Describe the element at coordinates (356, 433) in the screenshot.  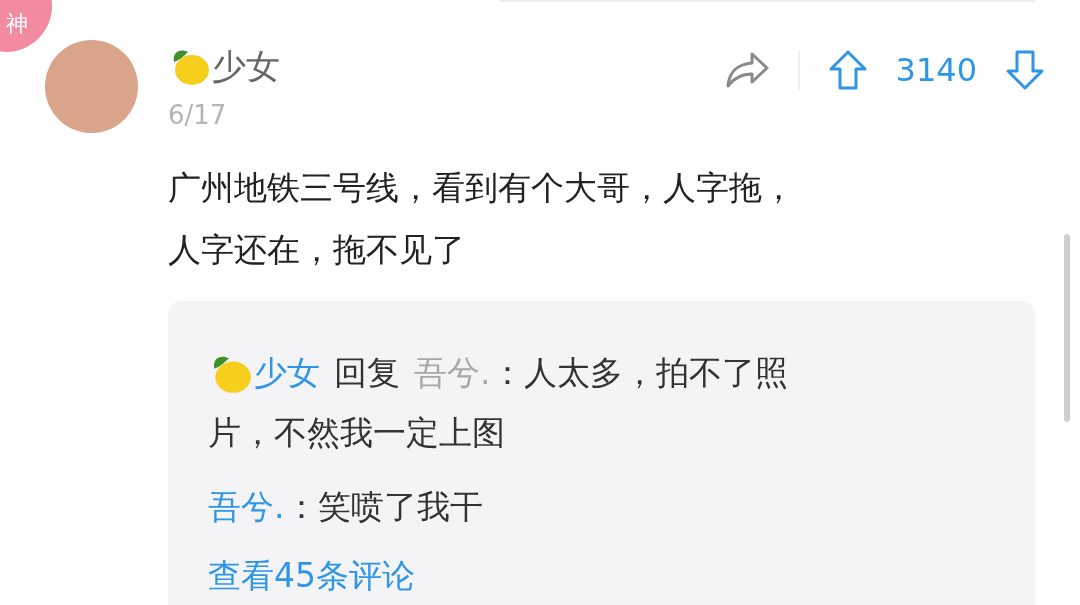
I see `reply-content: 片，不然我一定上图` at that location.